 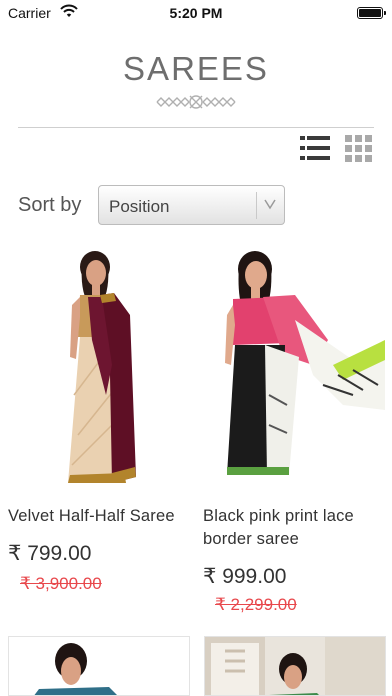 I want to click on product-price: ₹ 799.00, so click(x=50, y=553).